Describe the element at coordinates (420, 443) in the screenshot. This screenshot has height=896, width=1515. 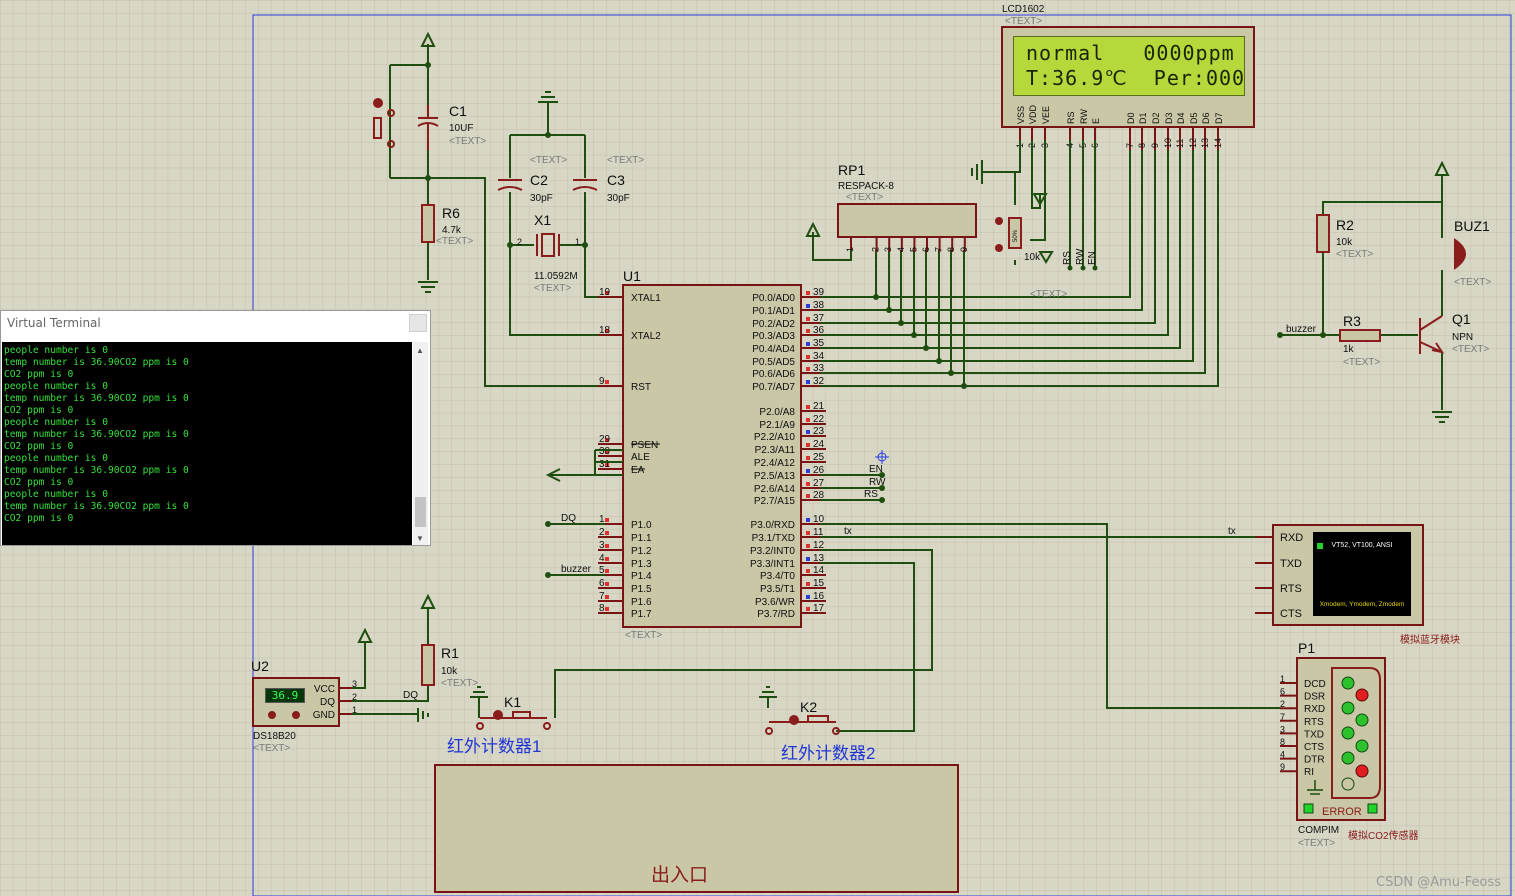
I see `terminal-scrollbar: ▲ ▼` at that location.